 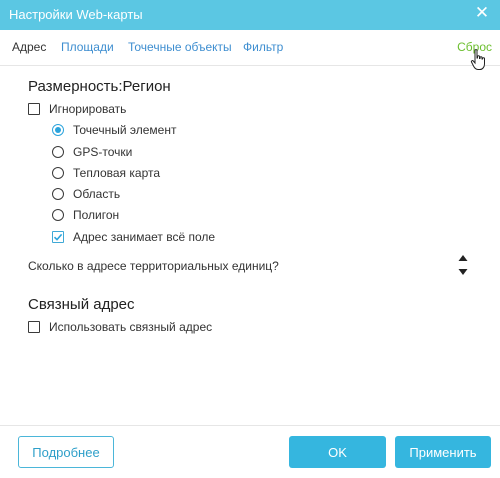 What do you see at coordinates (443, 452) in the screenshot?
I see `apply-button: Применить` at bounding box center [443, 452].